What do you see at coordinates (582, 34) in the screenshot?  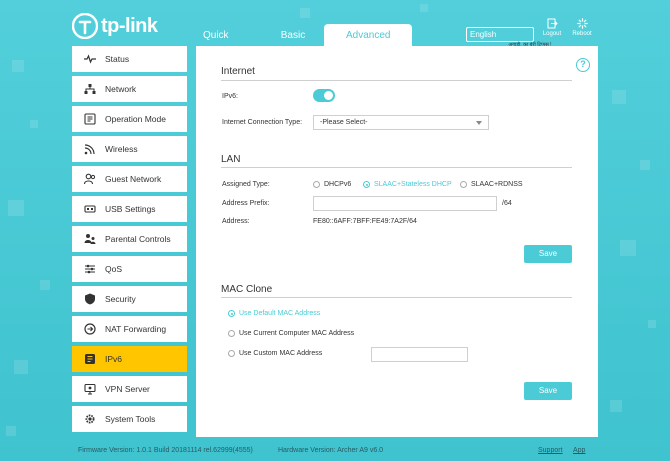 I see `reboot-label: Reboot` at bounding box center [582, 34].